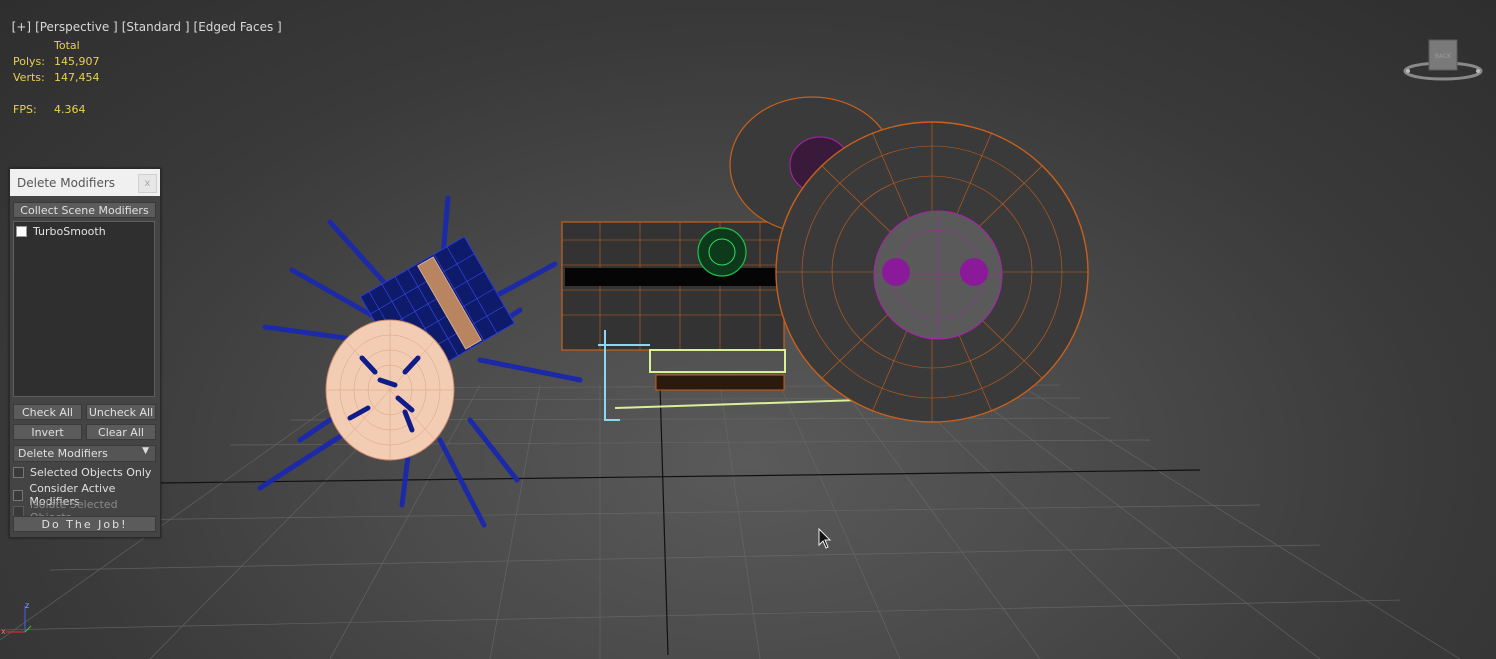 Image resolution: width=1496 pixels, height=659 pixels. I want to click on axis-tripod-icon: z x, so click(16, 618).